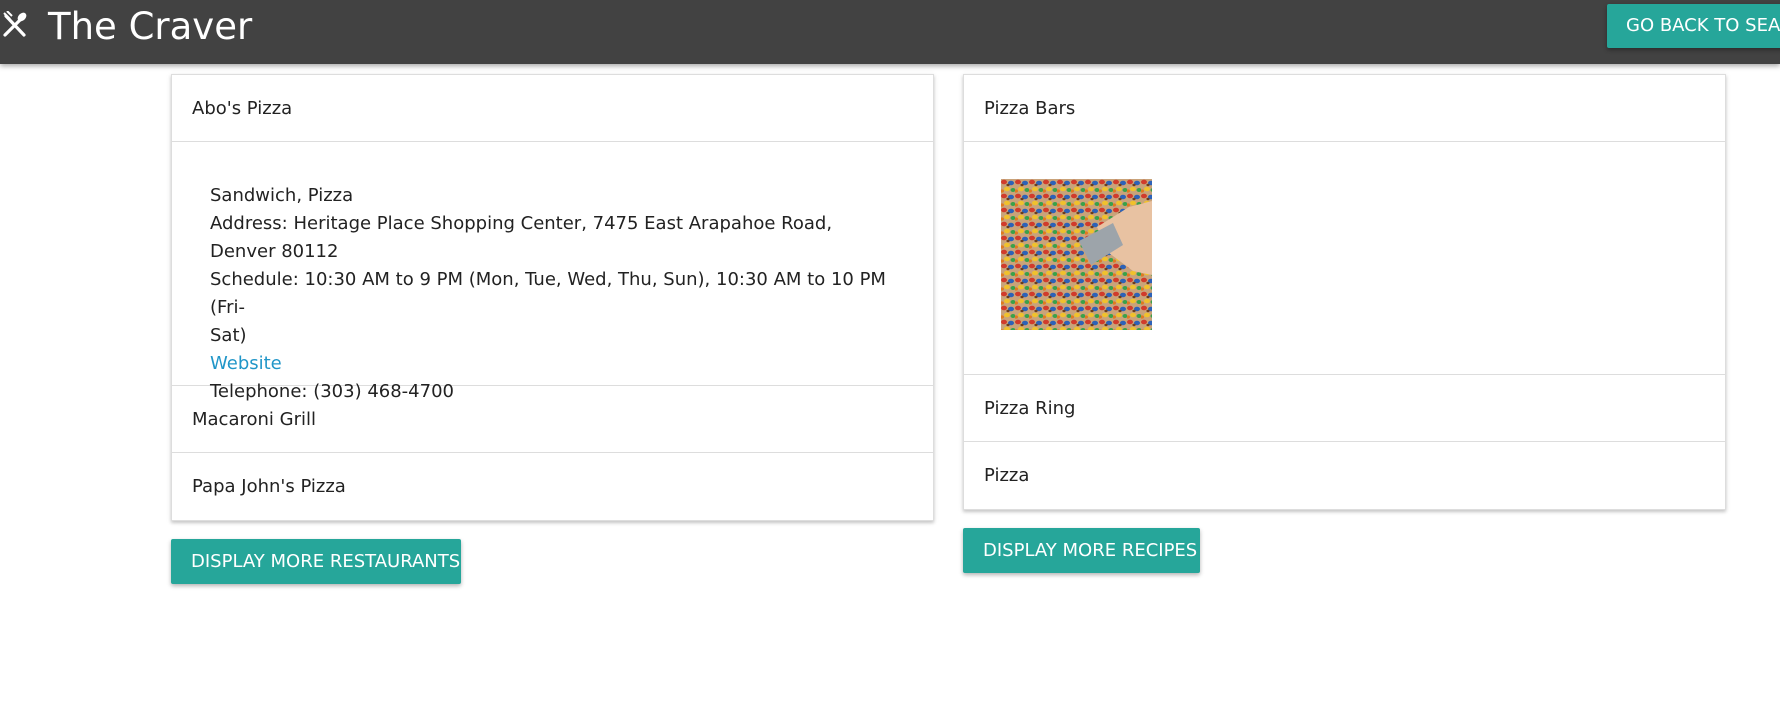  I want to click on top-navbar: The Craver GO BACK TO SEARCH, so click(890, 32).